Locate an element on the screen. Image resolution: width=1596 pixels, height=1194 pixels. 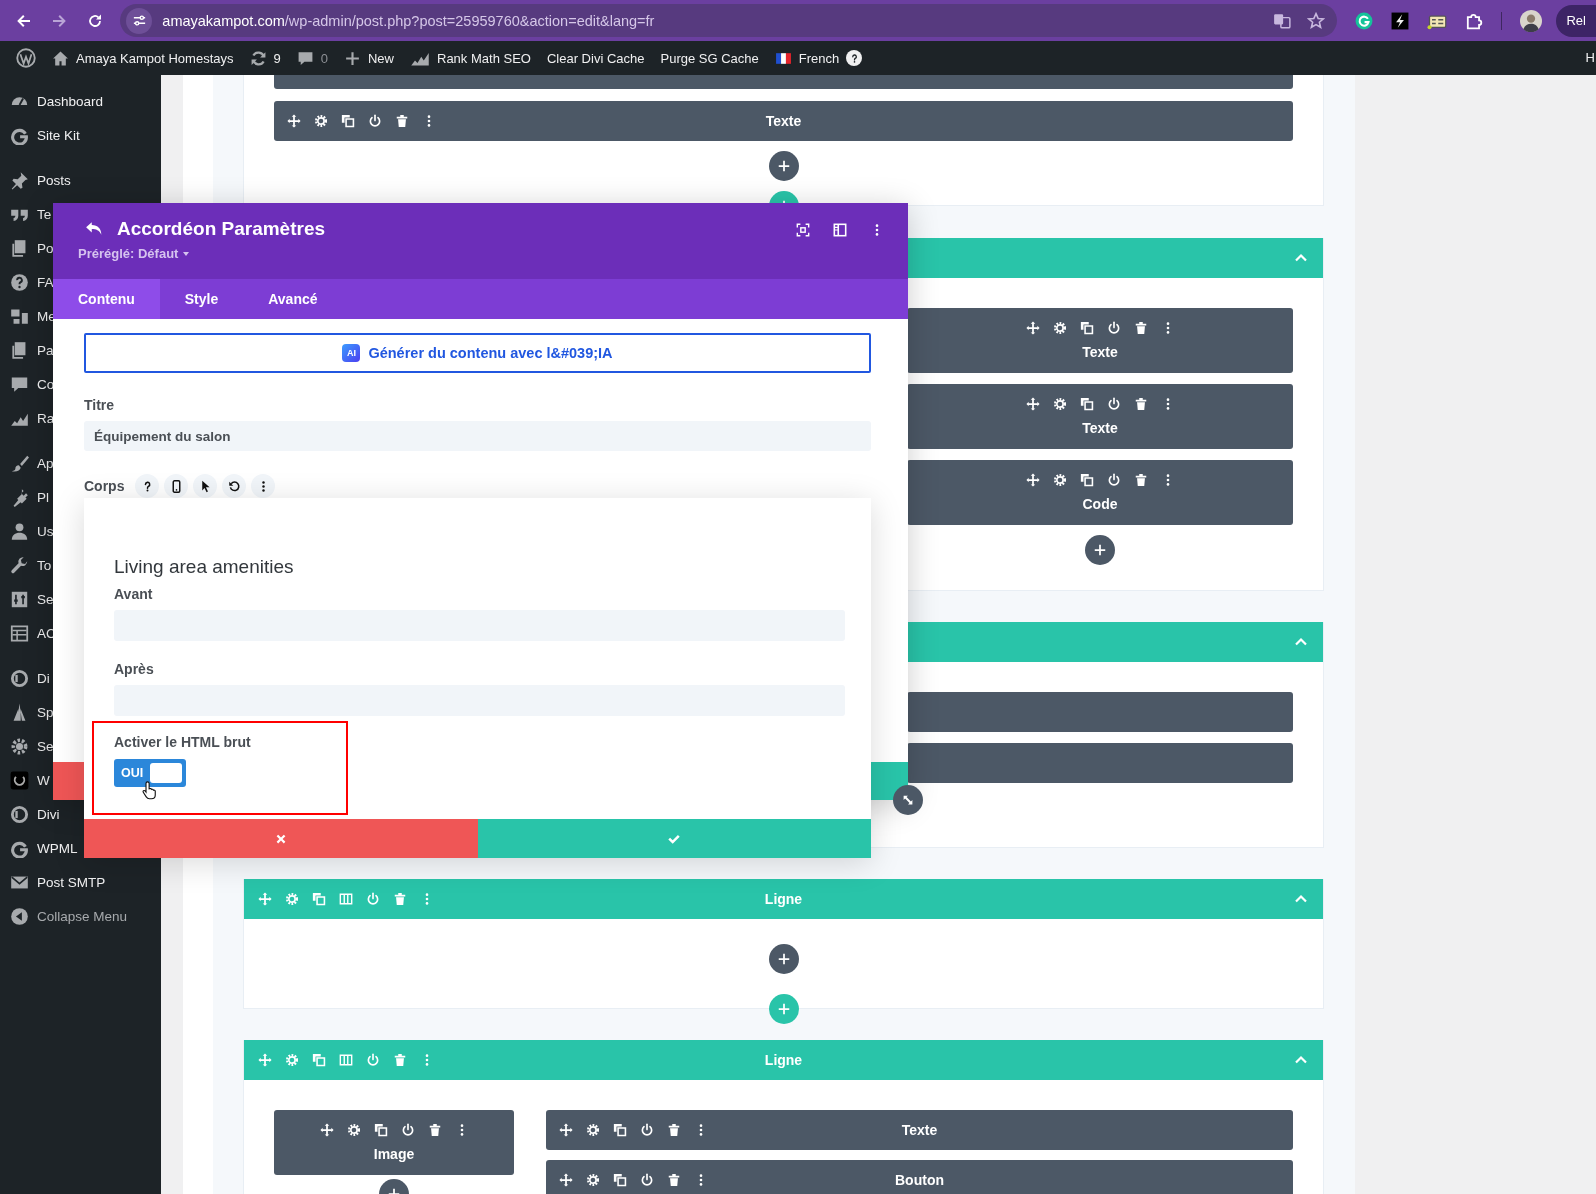
field-label: Après is located at coordinates (134, 669).